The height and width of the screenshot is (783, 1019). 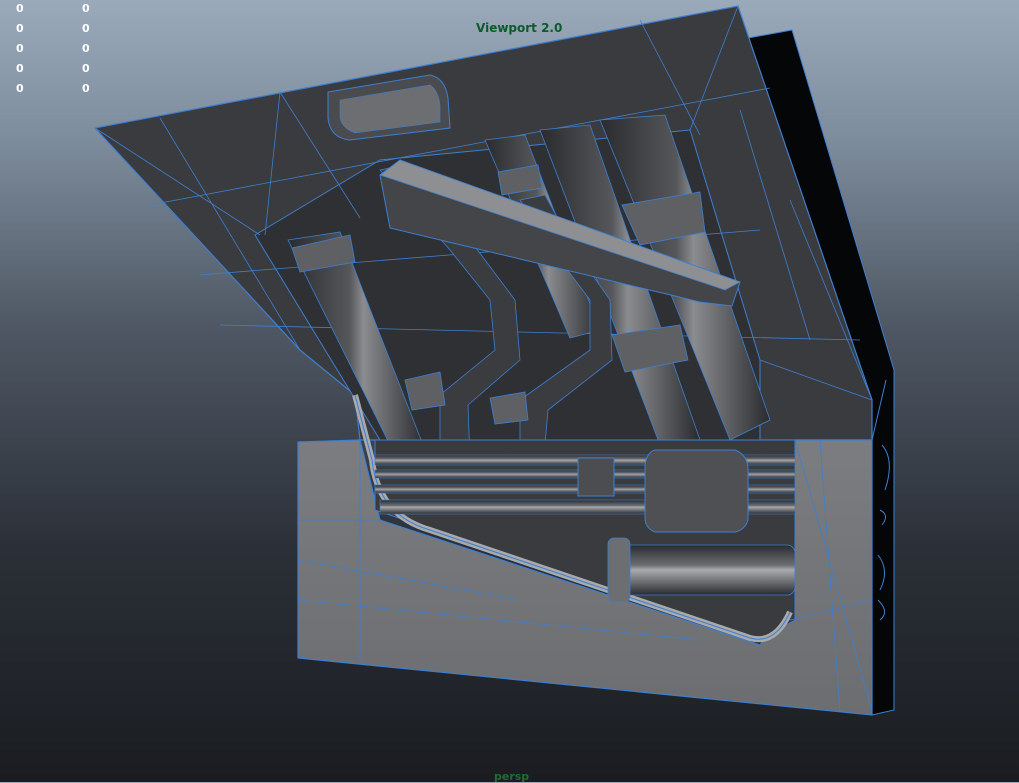 I want to click on mesh-junction-box, so click(x=596, y=477).